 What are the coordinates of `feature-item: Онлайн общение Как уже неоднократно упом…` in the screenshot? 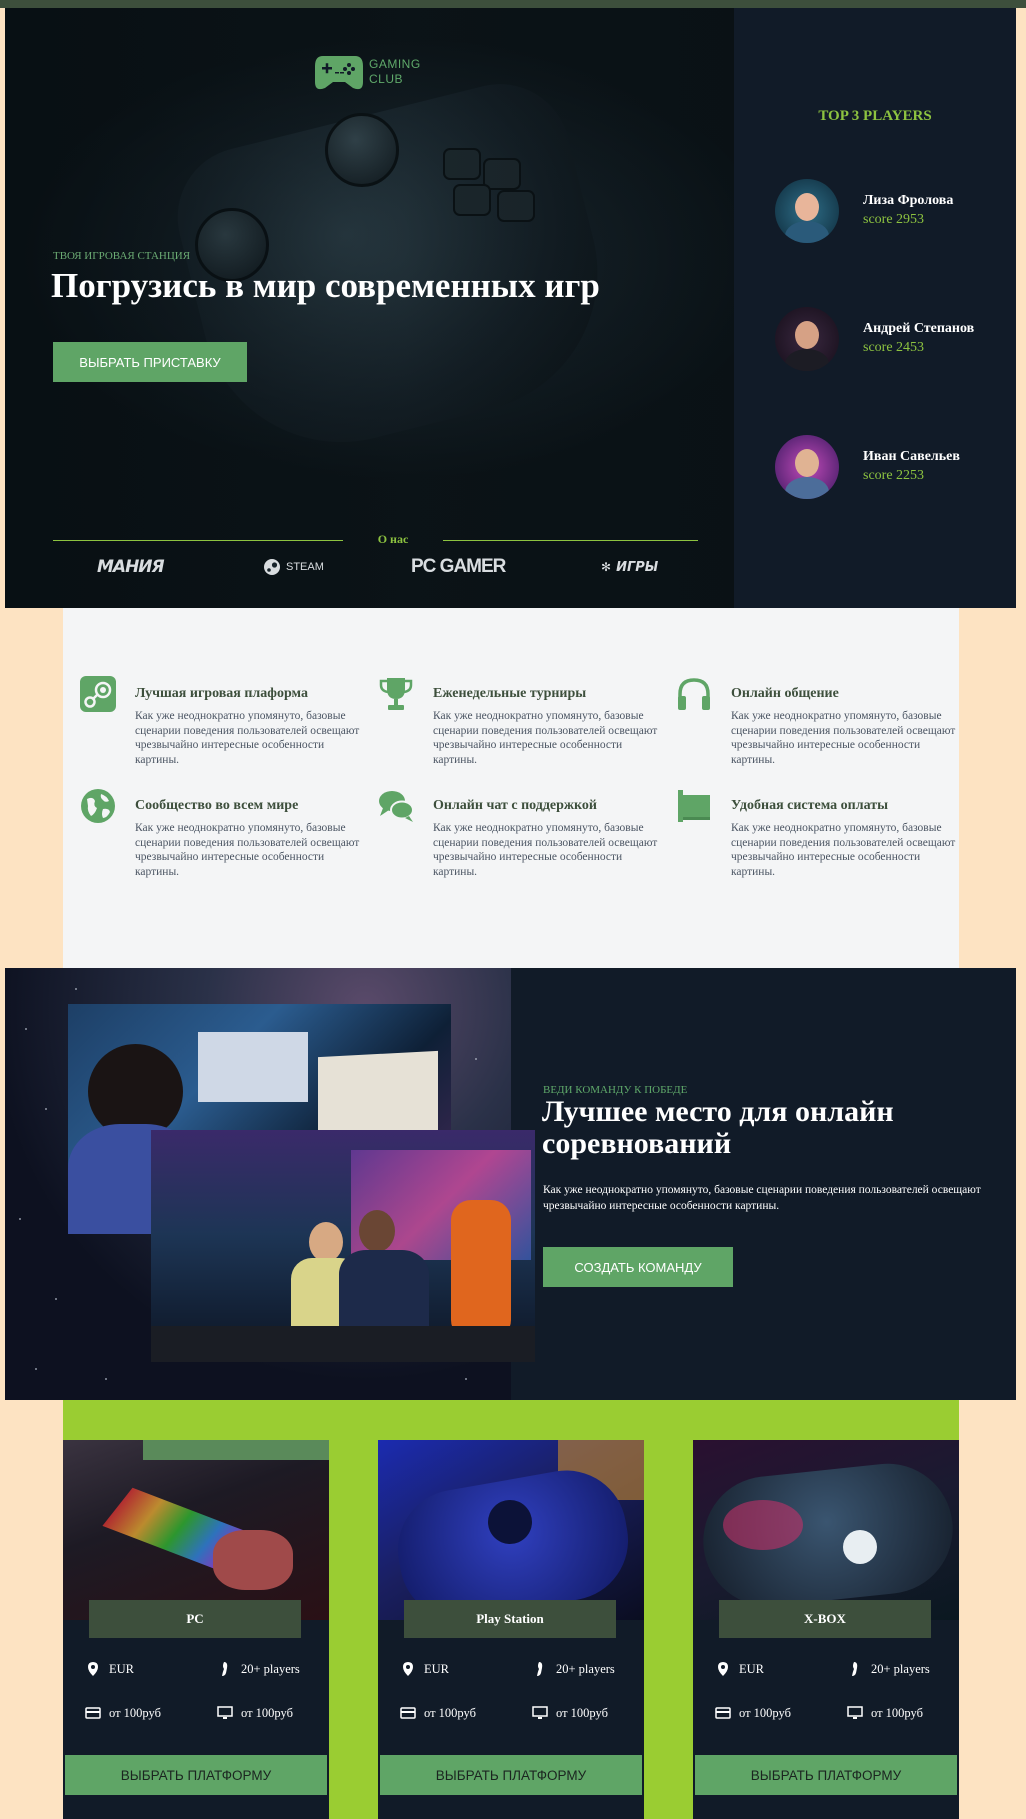 It's located at (807, 725).